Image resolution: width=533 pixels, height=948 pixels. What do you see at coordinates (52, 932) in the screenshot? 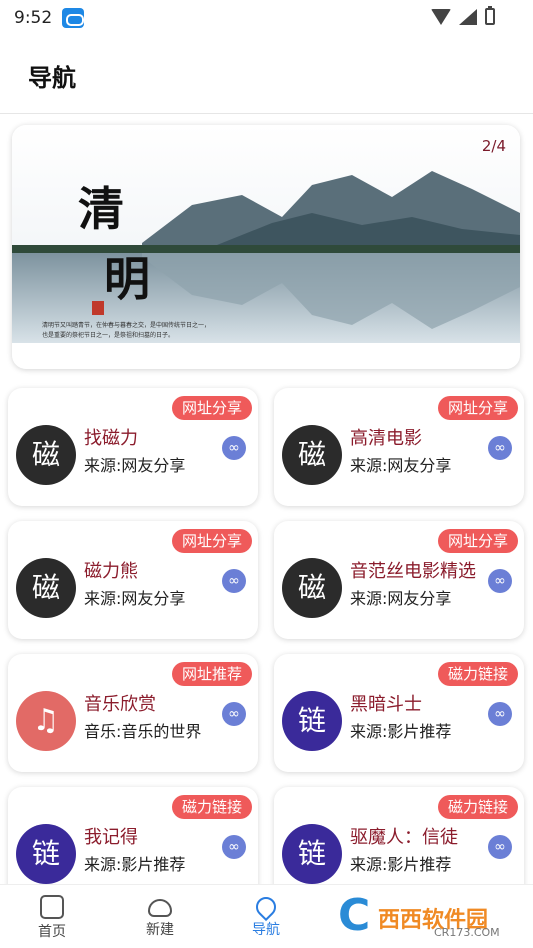
I see `nav-home-label: 首页` at bounding box center [52, 932].